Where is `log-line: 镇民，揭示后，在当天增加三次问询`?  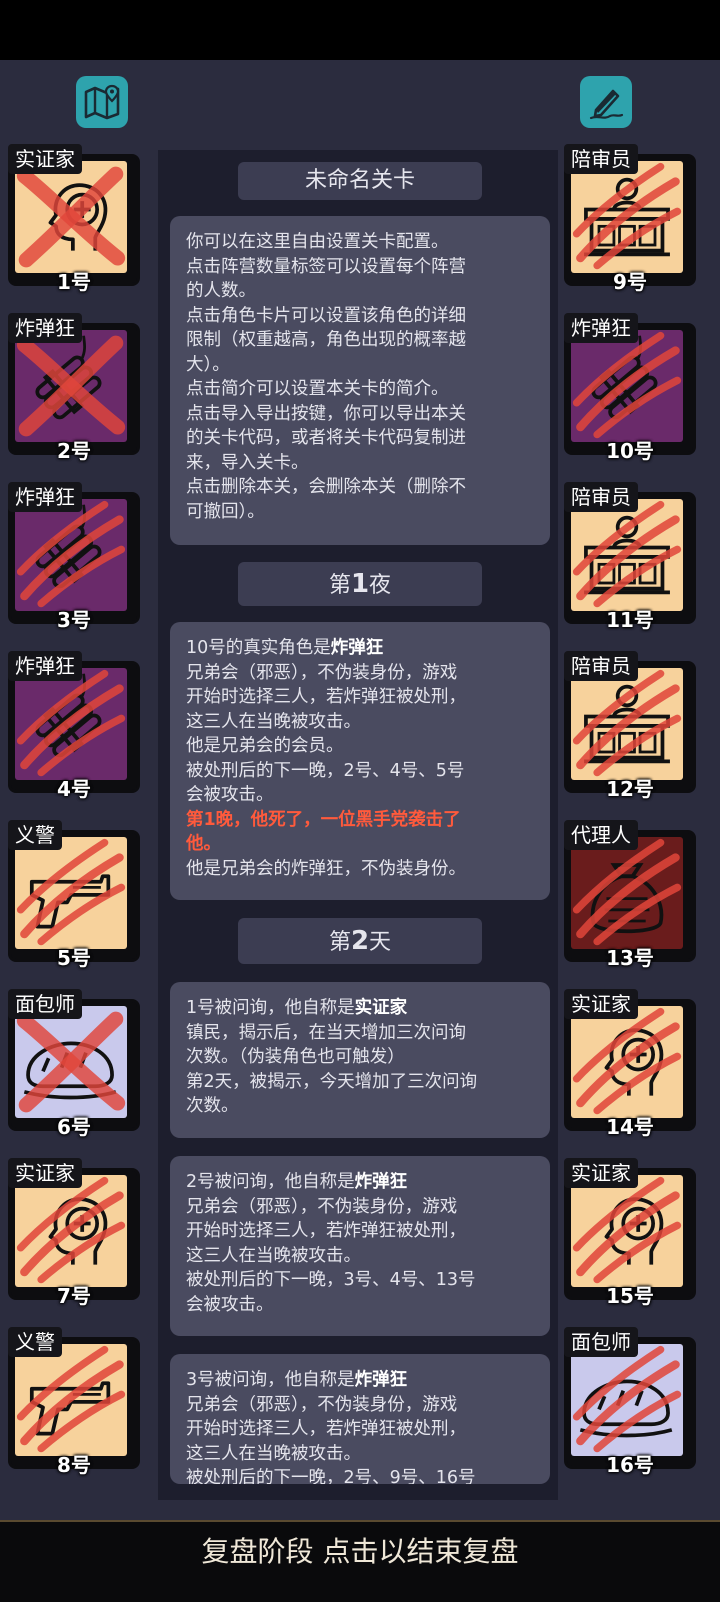 log-line: 镇民，揭示后，在当天增加三次问询 is located at coordinates (326, 1032).